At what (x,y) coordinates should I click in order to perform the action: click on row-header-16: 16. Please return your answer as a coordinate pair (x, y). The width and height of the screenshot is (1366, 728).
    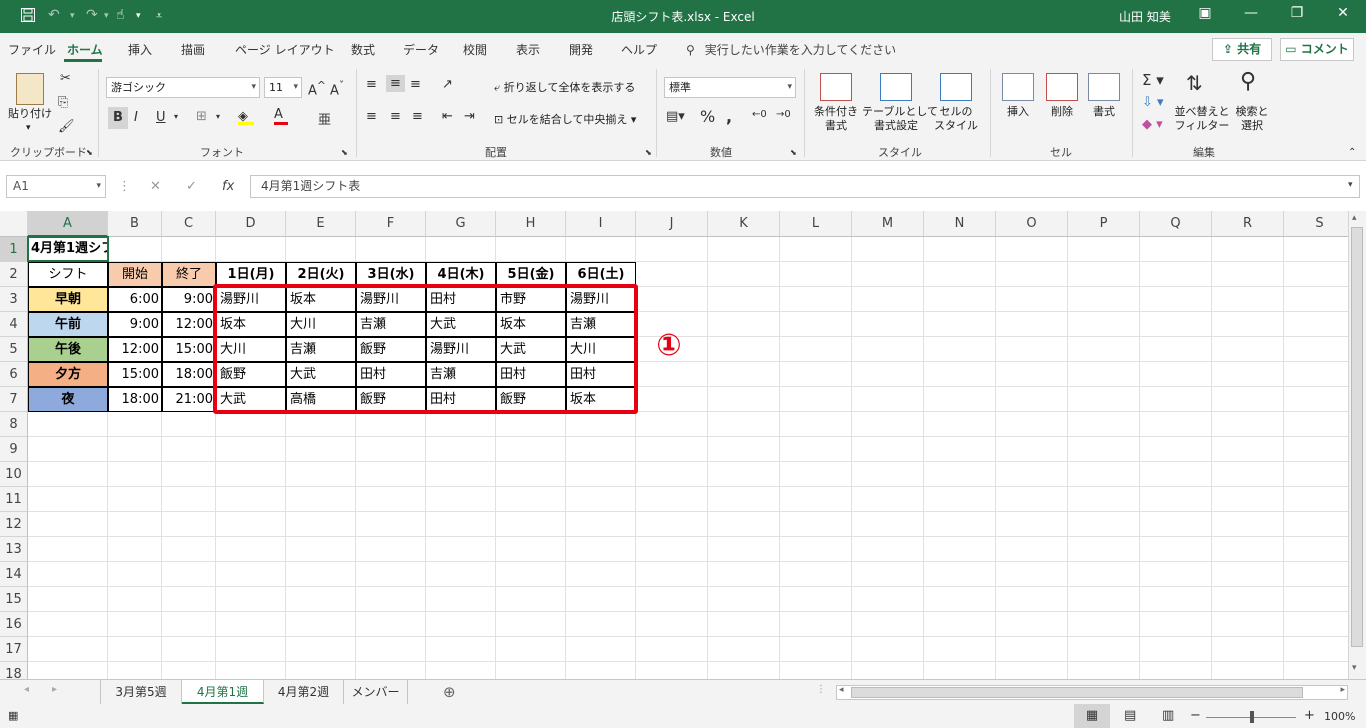
    Looking at the image, I should click on (14, 624).